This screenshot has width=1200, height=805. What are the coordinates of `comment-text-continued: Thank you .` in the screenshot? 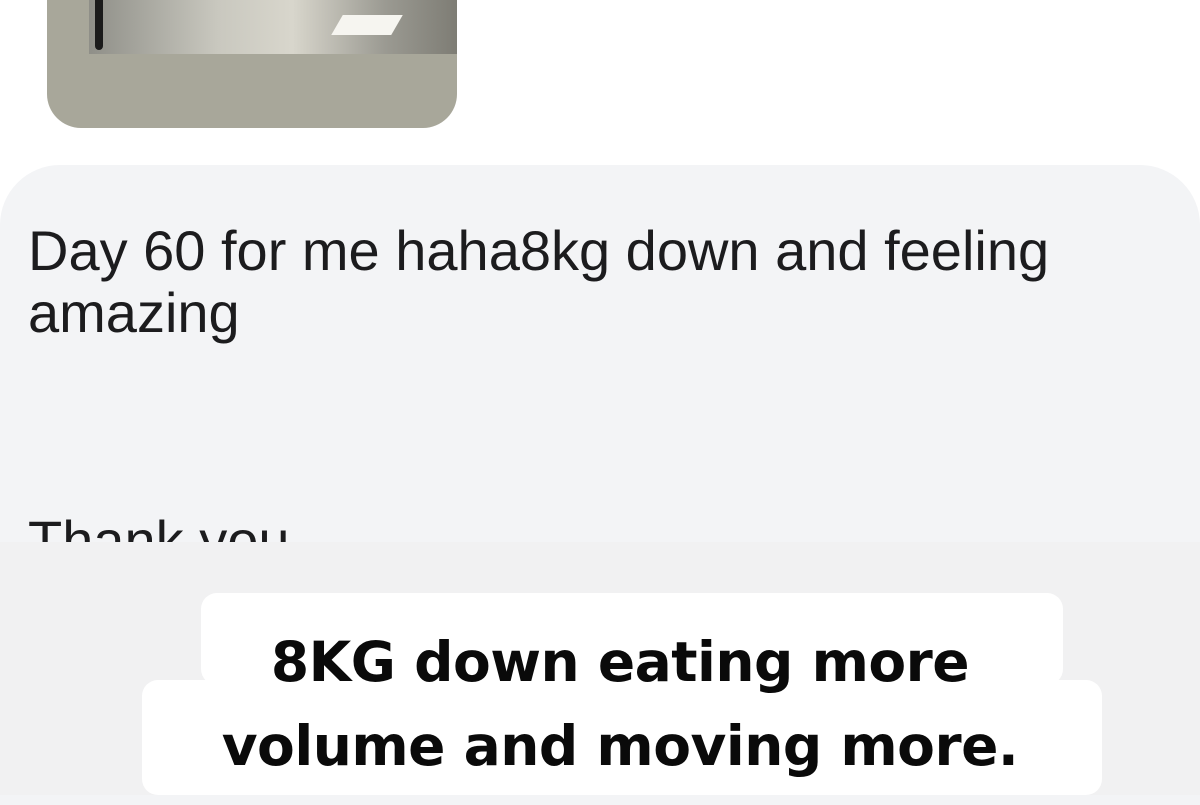 It's located at (174, 526).